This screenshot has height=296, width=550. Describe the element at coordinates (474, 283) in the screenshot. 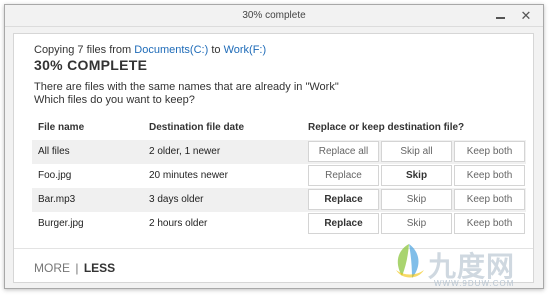

I see `watermark-url: WWW.9DUW.COM` at that location.